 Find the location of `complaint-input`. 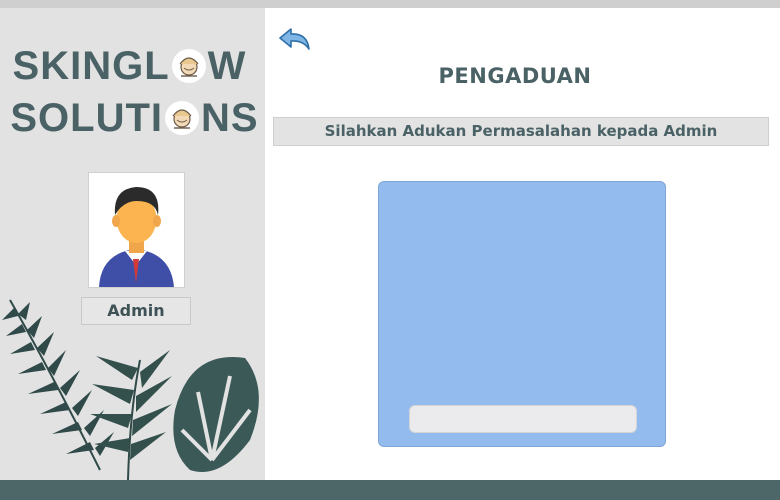

complaint-input is located at coordinates (523, 419).